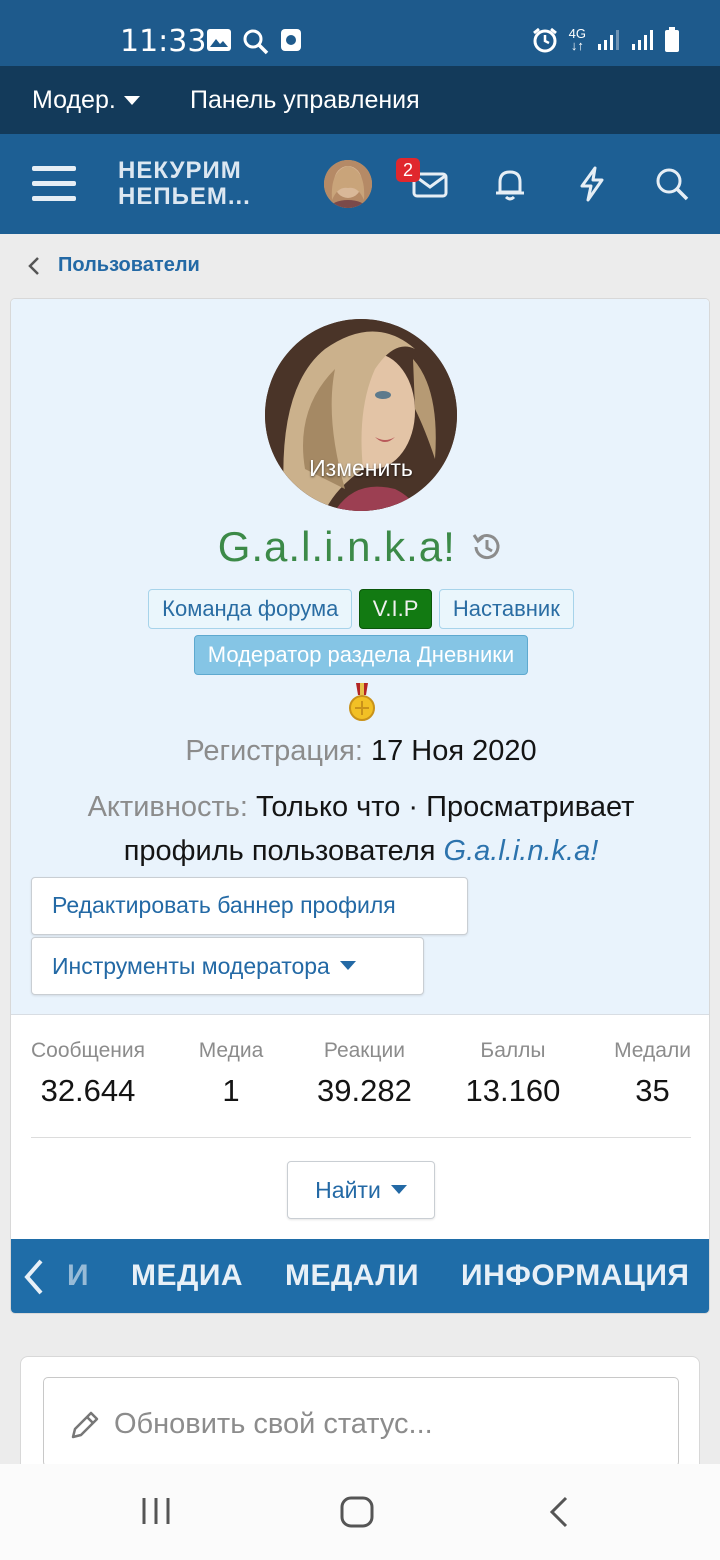  What do you see at coordinates (364, 1090) in the screenshot?
I see `stat-value: 39.282` at bounding box center [364, 1090].